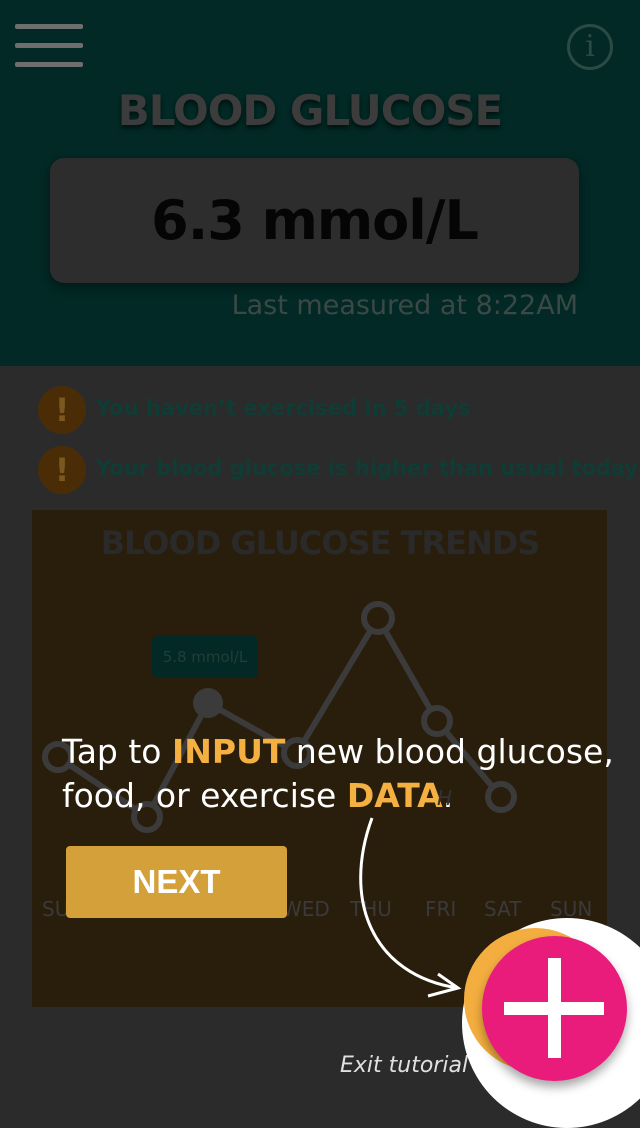 Image resolution: width=640 pixels, height=1128 pixels. I want to click on add-data-button, so click(554, 1008).